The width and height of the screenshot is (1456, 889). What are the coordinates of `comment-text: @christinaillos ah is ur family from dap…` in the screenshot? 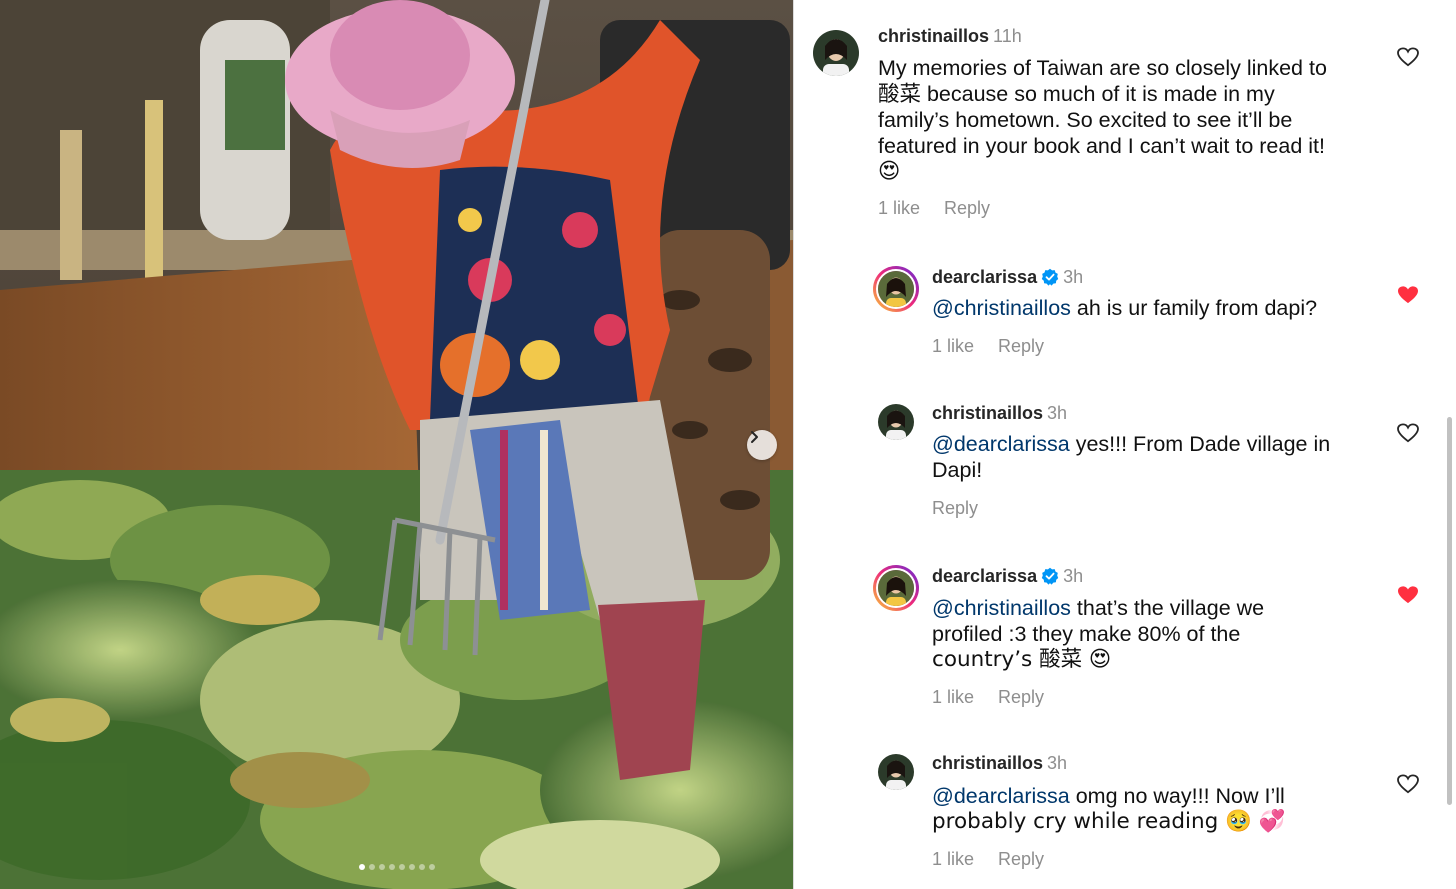 It's located at (1125, 308).